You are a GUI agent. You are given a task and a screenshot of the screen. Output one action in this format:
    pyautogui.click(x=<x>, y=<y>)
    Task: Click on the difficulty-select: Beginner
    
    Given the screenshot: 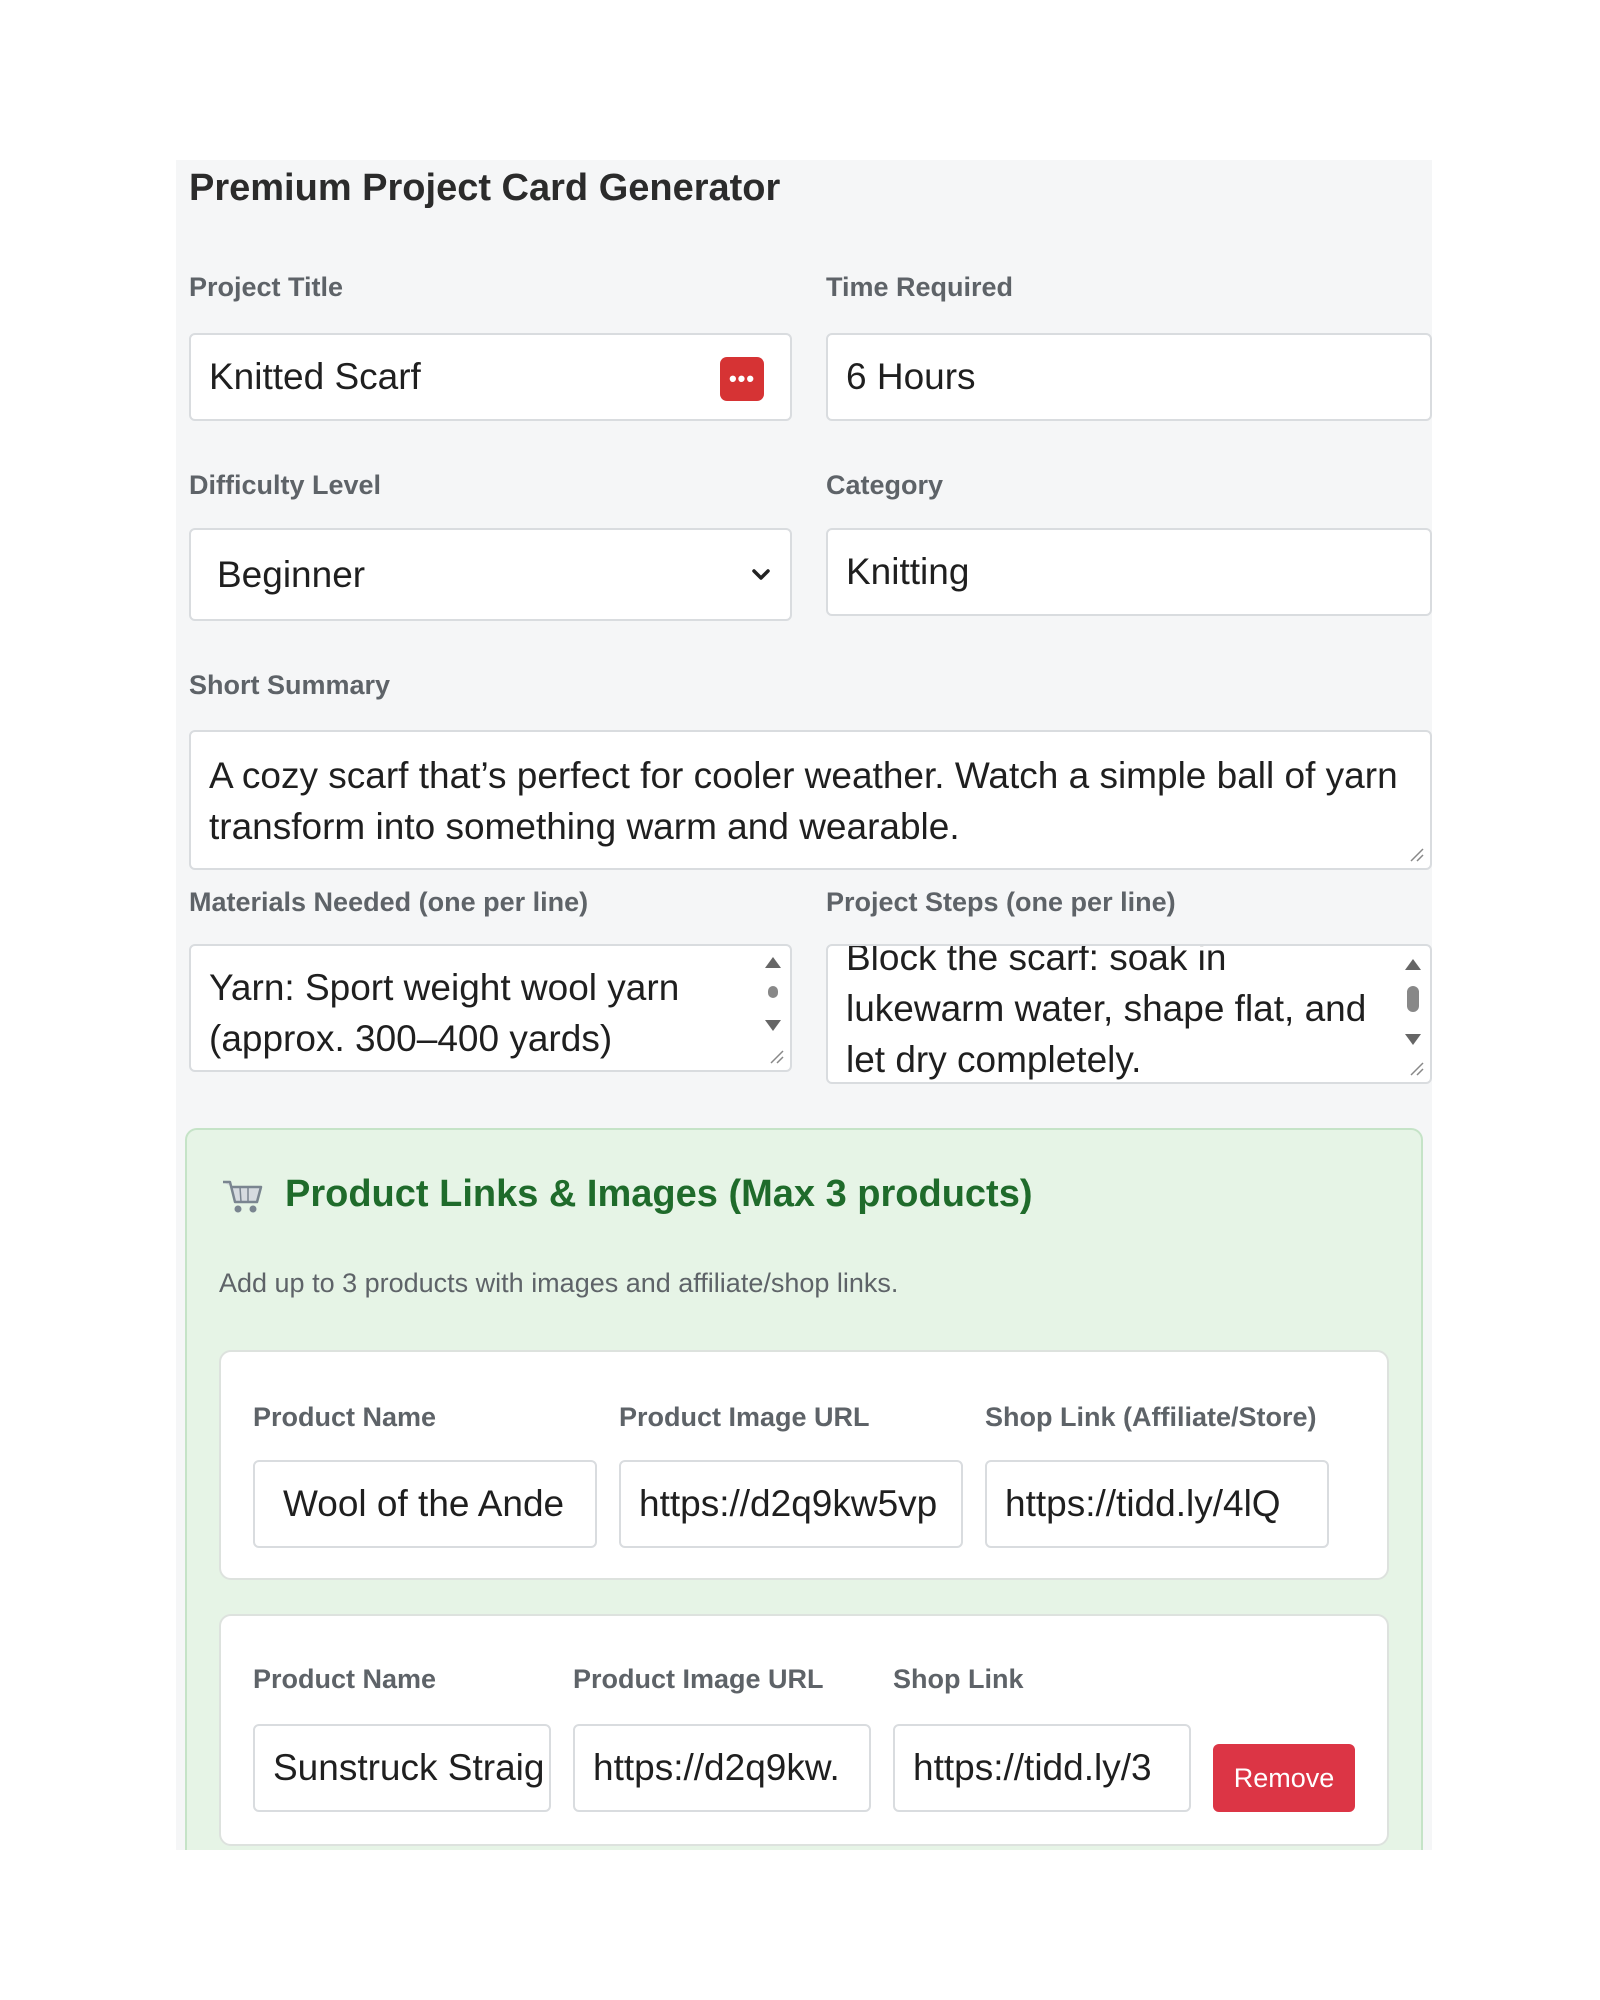 What is the action you would take?
    pyautogui.click(x=490, y=574)
    